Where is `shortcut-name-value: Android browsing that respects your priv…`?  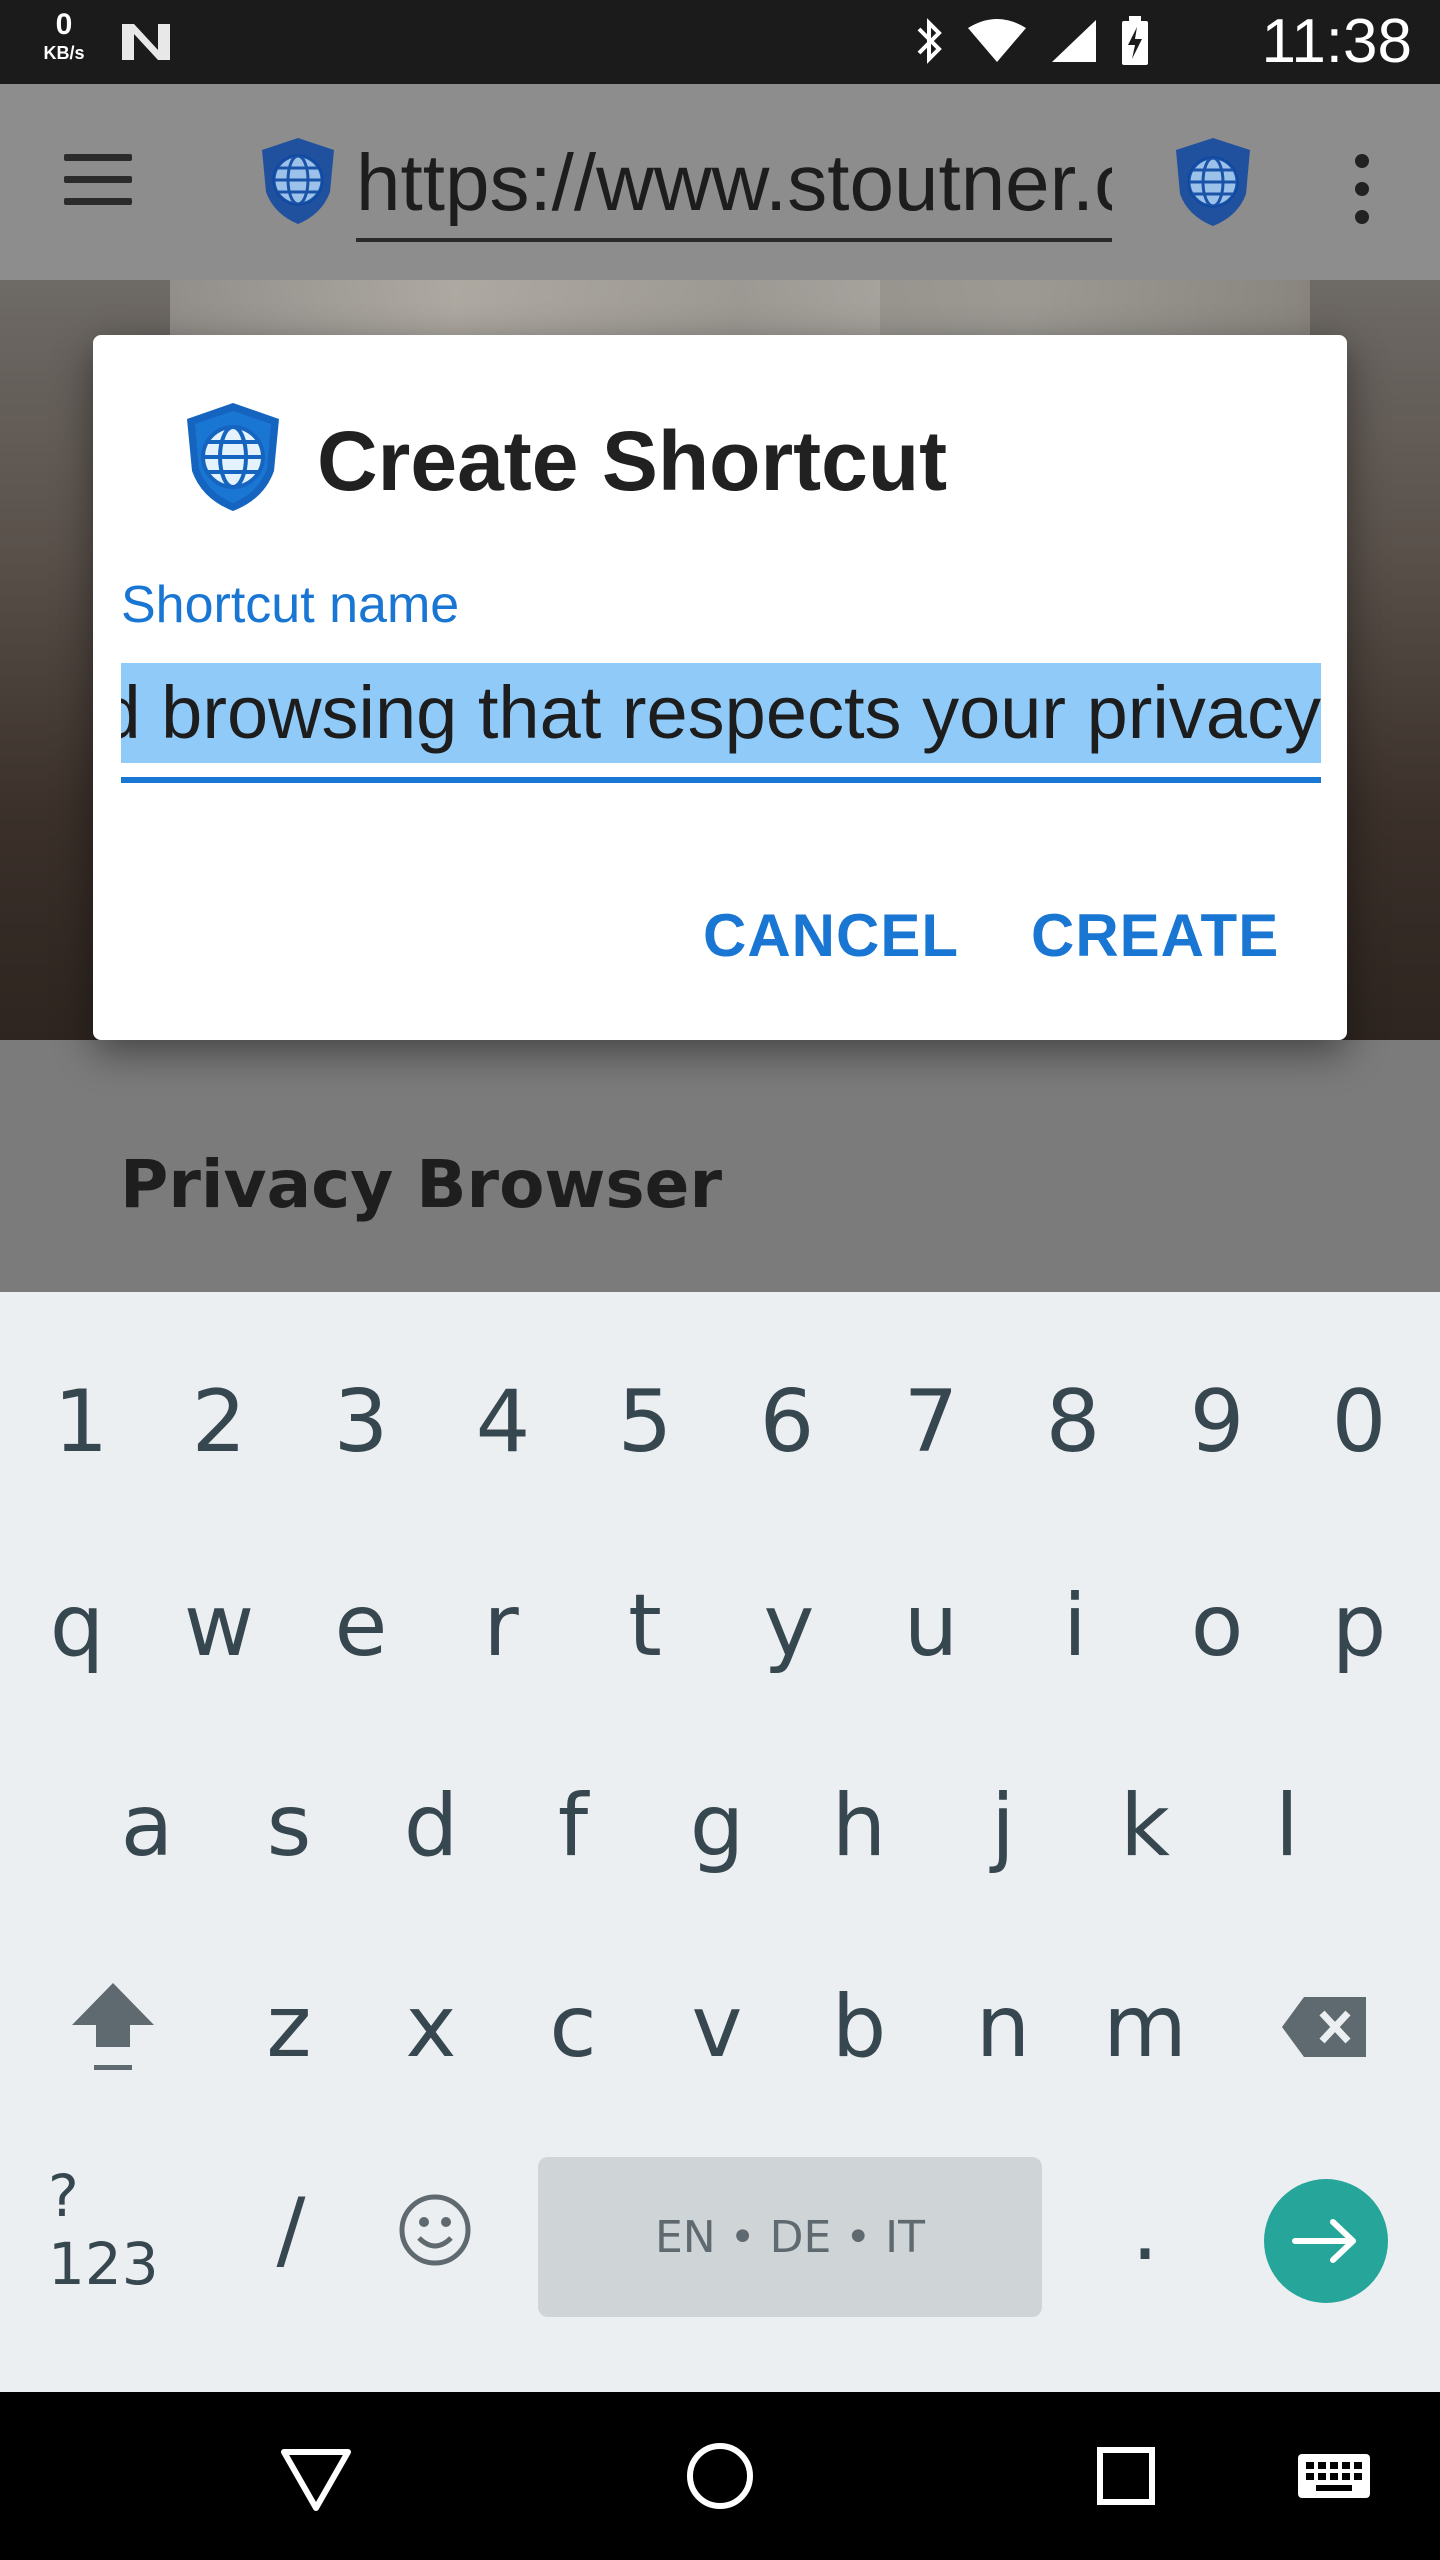
shortcut-name-value: Android browsing that respects your priv… is located at coordinates (721, 712).